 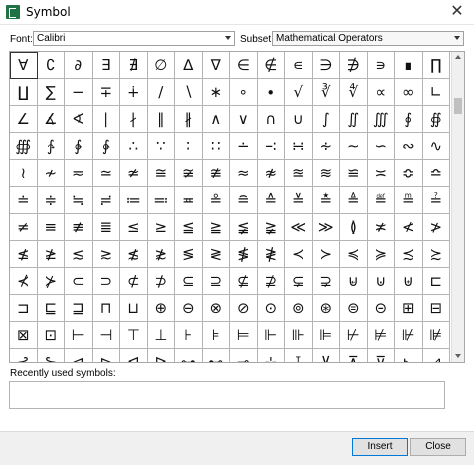 What do you see at coordinates (161, 92) in the screenshot?
I see `symbol-cell: ∕` at bounding box center [161, 92].